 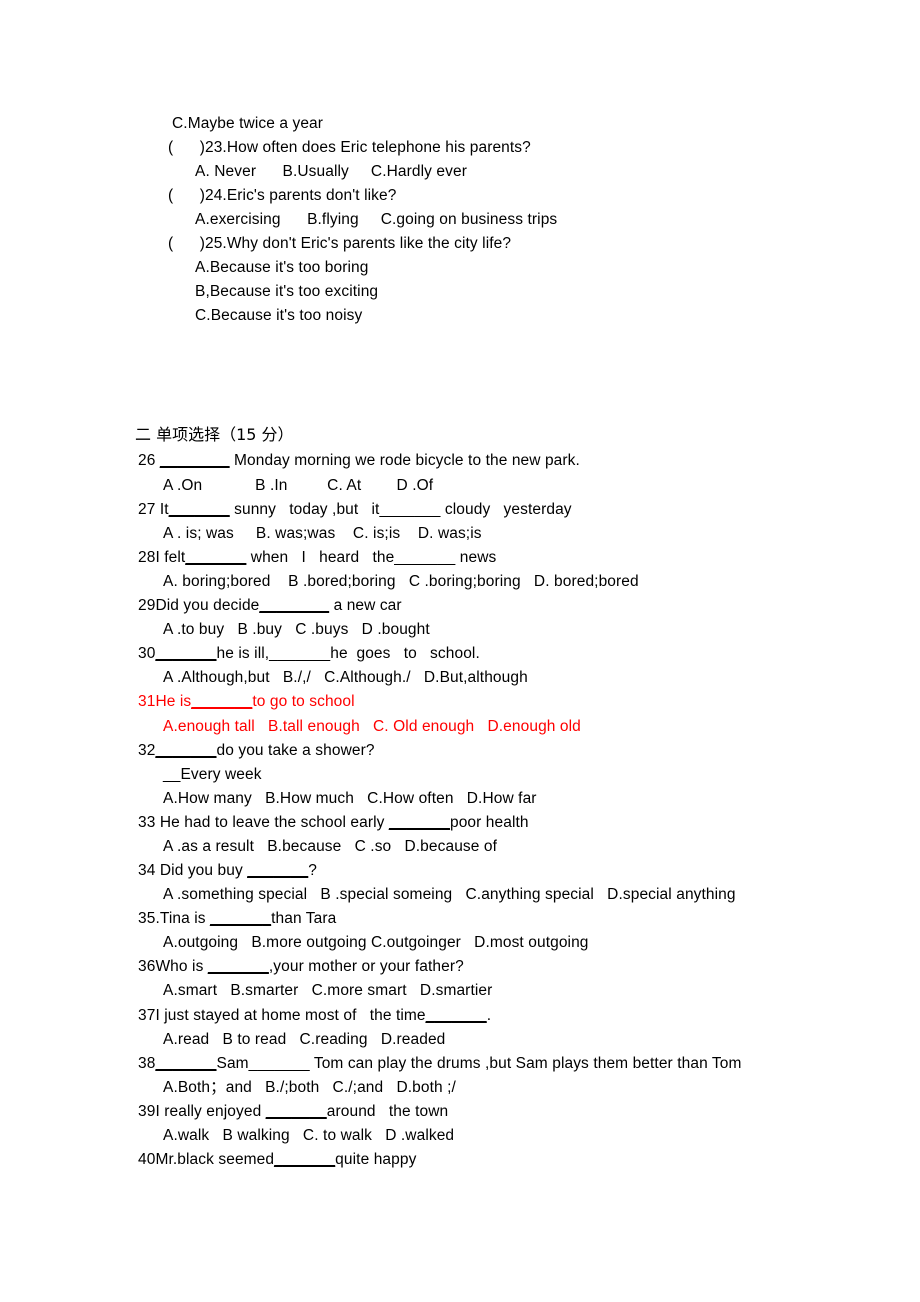 What do you see at coordinates (241, 918) in the screenshot?
I see `q35-blank: _______` at bounding box center [241, 918].